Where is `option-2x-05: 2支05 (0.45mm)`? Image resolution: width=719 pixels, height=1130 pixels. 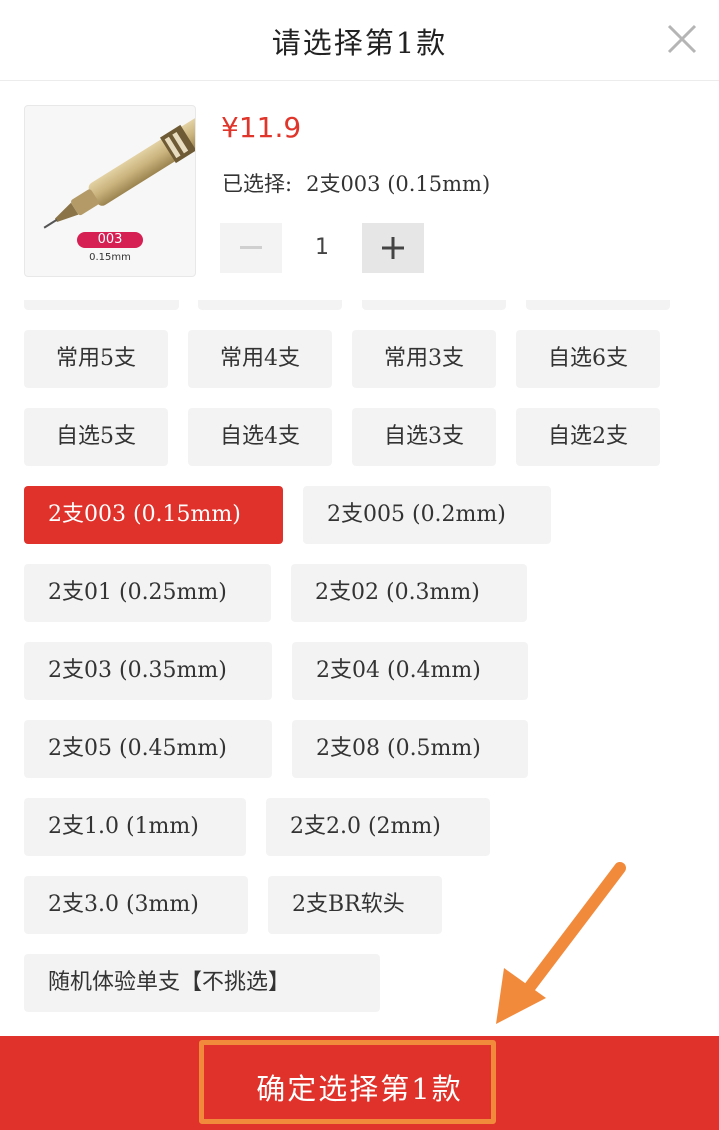 option-2x-05: 2支05 (0.45mm) is located at coordinates (148, 749).